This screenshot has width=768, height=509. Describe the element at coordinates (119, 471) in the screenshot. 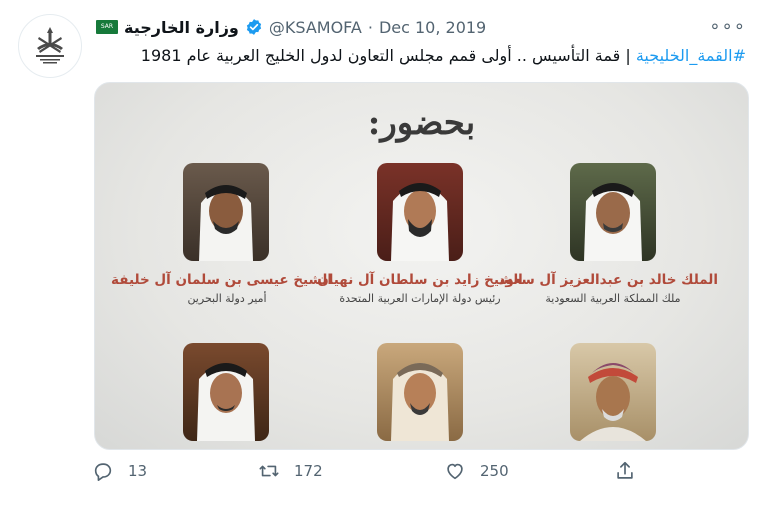

I see `reply-button: 13` at that location.